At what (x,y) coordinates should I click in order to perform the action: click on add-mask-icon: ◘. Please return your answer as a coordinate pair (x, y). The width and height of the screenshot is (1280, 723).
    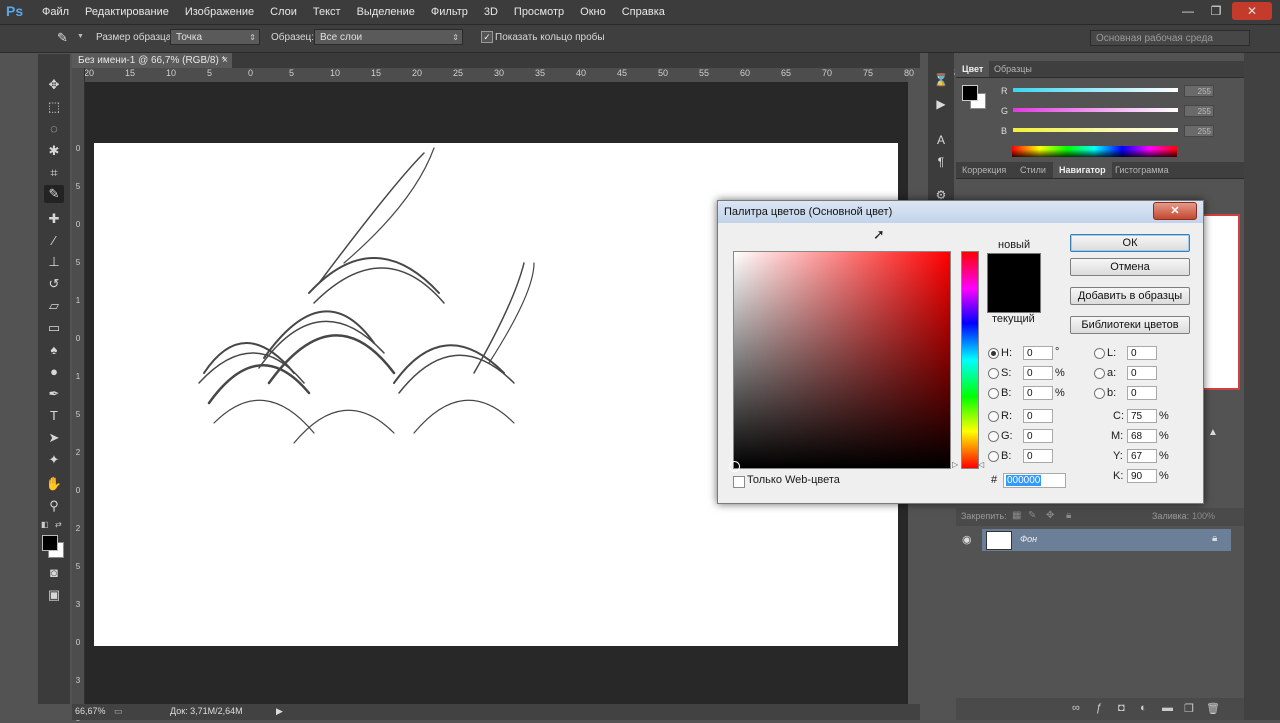
    Looking at the image, I should click on (1121, 708).